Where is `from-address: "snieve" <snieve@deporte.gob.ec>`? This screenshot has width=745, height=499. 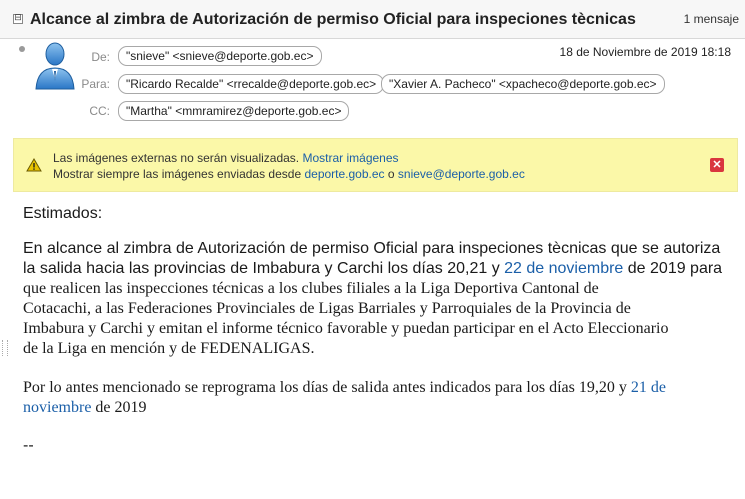 from-address: "snieve" <snieve@deporte.gob.ec> is located at coordinates (220, 56).